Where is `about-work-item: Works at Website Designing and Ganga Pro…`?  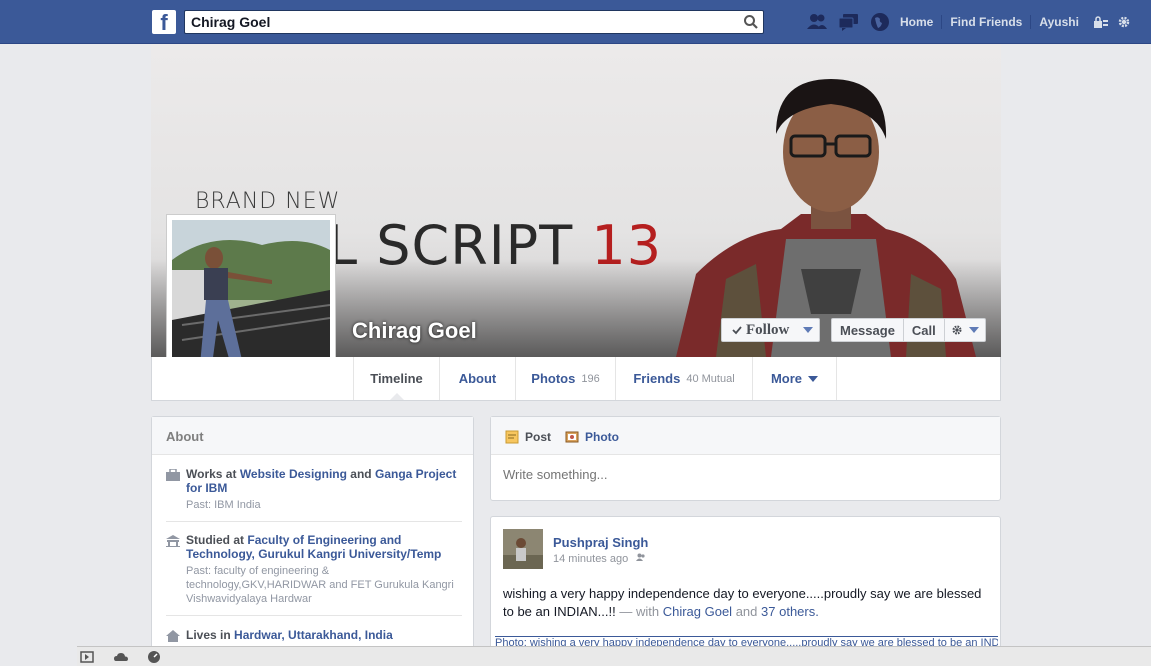
about-work-item: Works at Website Designing and Ganga Pro… is located at coordinates (314, 489).